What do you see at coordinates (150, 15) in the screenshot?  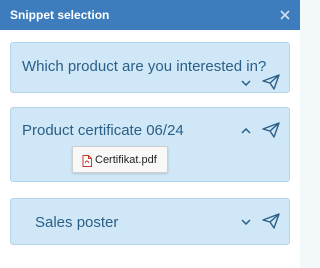 I see `dialog-titlebar: Snippet selection` at bounding box center [150, 15].